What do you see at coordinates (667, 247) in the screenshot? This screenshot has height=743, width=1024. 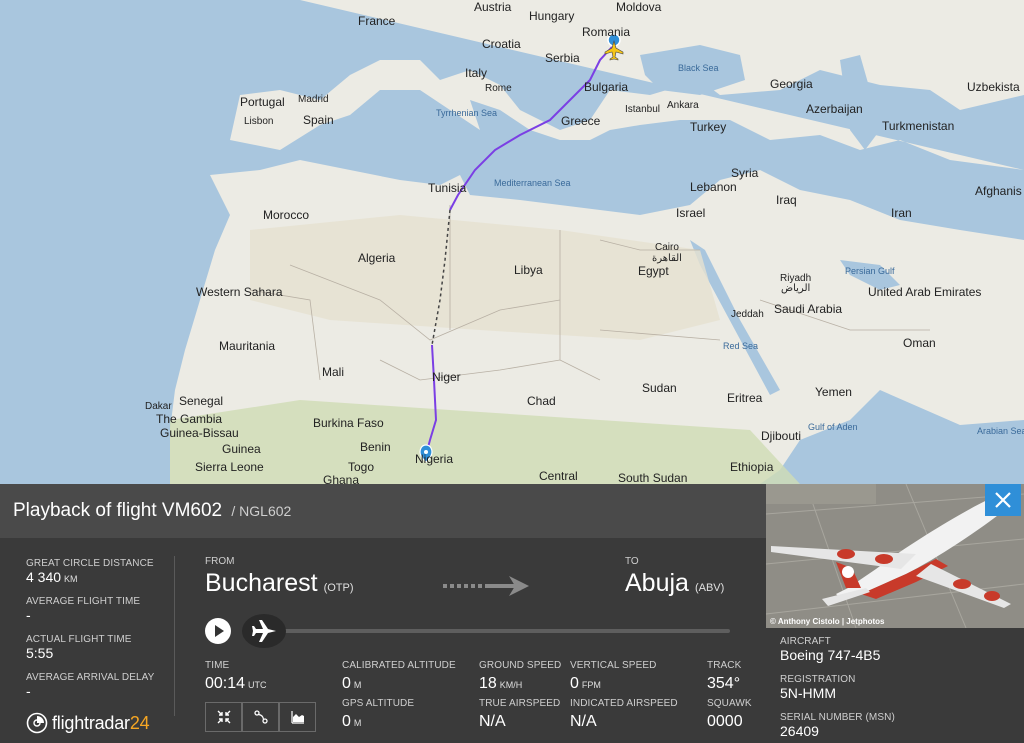 I see `map-label: Cairo` at bounding box center [667, 247].